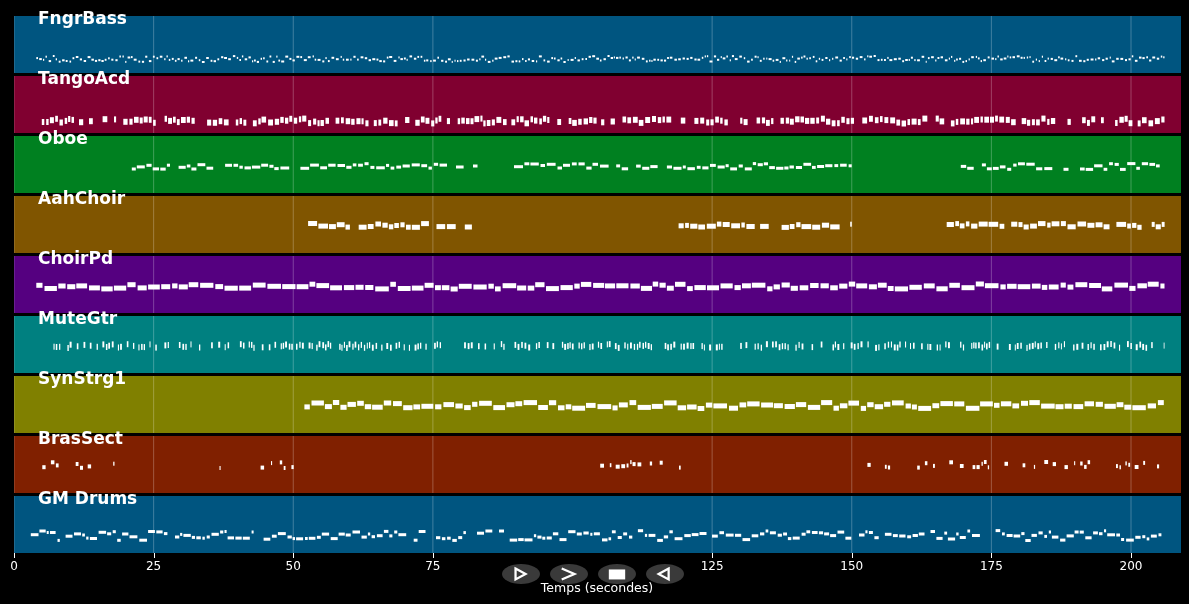 The width and height of the screenshot is (1189, 604). Describe the element at coordinates (154, 566) in the screenshot. I see `tick-label: 25` at that location.